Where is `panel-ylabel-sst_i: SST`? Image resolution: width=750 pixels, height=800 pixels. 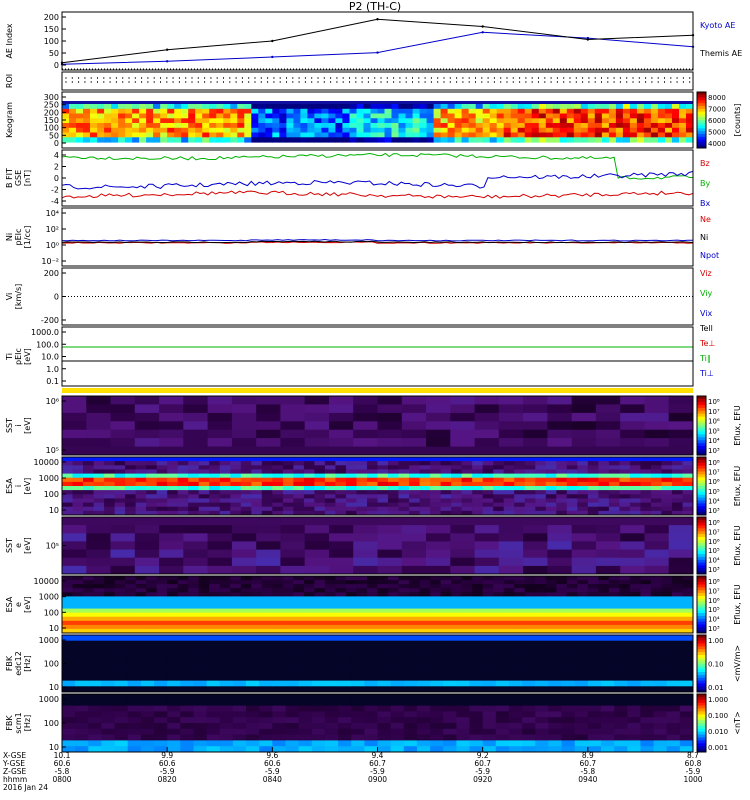
panel-ylabel-sst_i: SST is located at coordinates (9, 425).